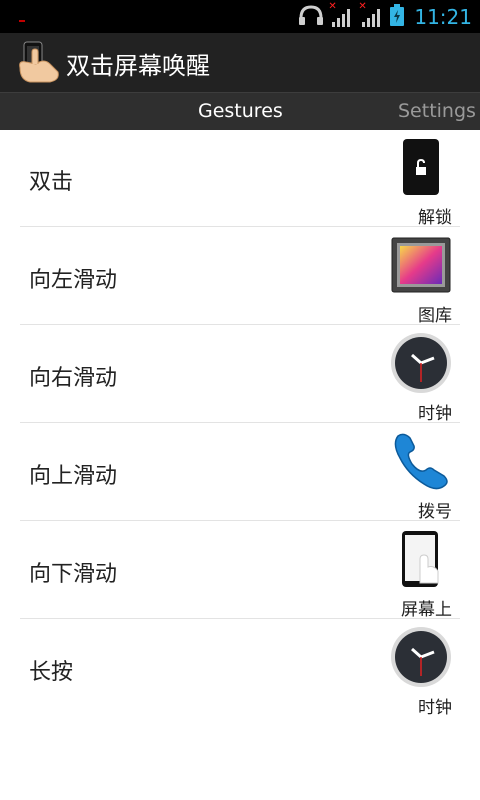 The width and height of the screenshot is (480, 800). Describe the element at coordinates (73, 378) in the screenshot. I see `gesture-label: 向右滑动` at that location.